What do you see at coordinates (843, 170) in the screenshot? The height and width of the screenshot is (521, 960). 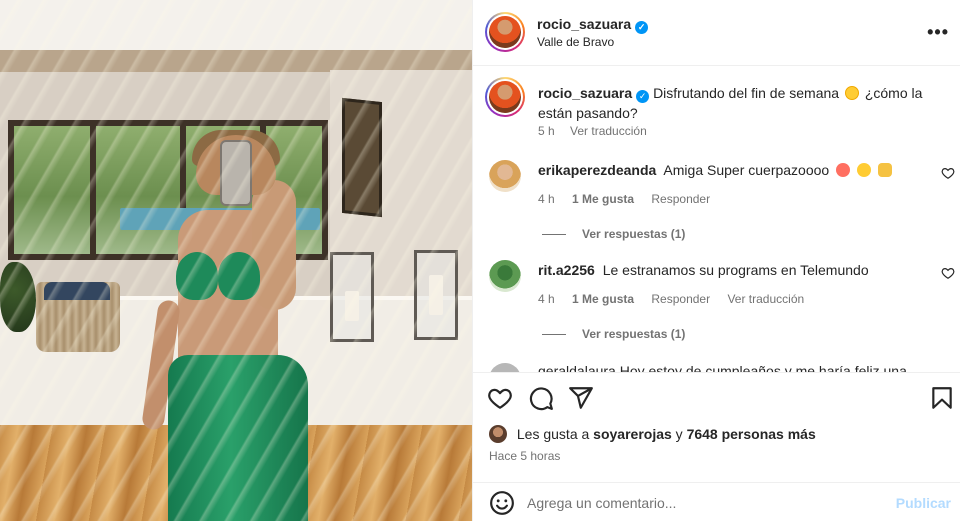 I see `kiss-emoji-icon` at bounding box center [843, 170].